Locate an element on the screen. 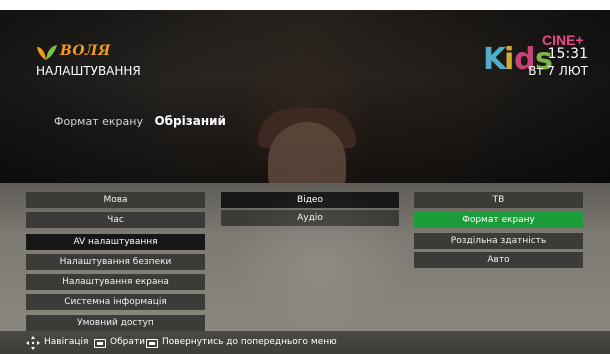 Image resolution: width=610 pixels, height=354 pixels. help-navigate: Навігація is located at coordinates (66, 342).